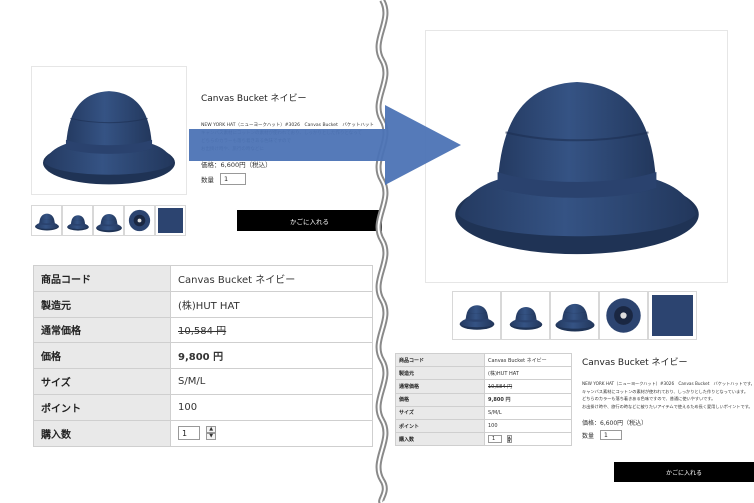 Image resolution: width=754 pixels, height=503 pixels. I want to click on main-product-image, so click(109, 130).